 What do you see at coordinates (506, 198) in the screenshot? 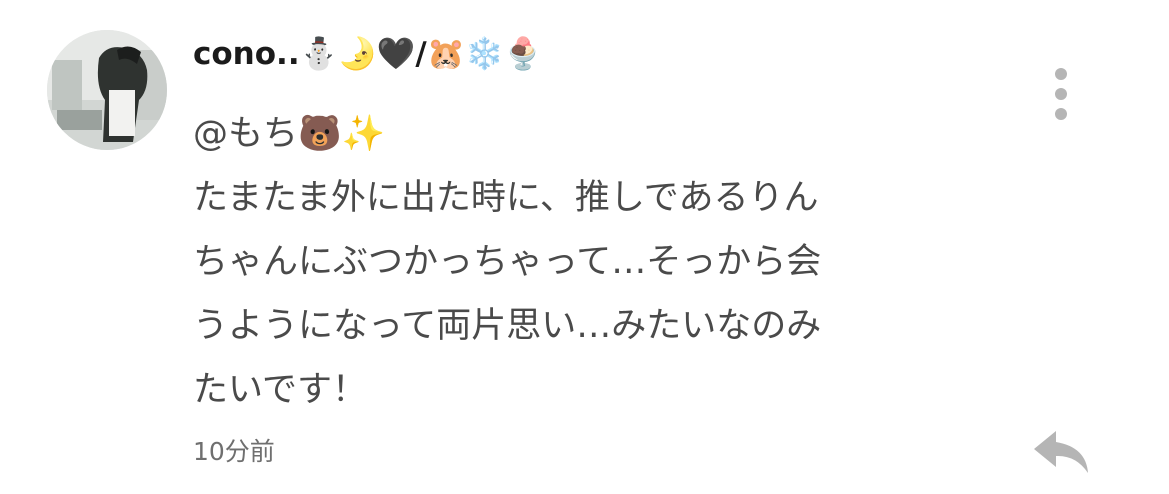
I see `comment-line: たまたま外に出た時に、推しであるりん` at bounding box center [506, 198].